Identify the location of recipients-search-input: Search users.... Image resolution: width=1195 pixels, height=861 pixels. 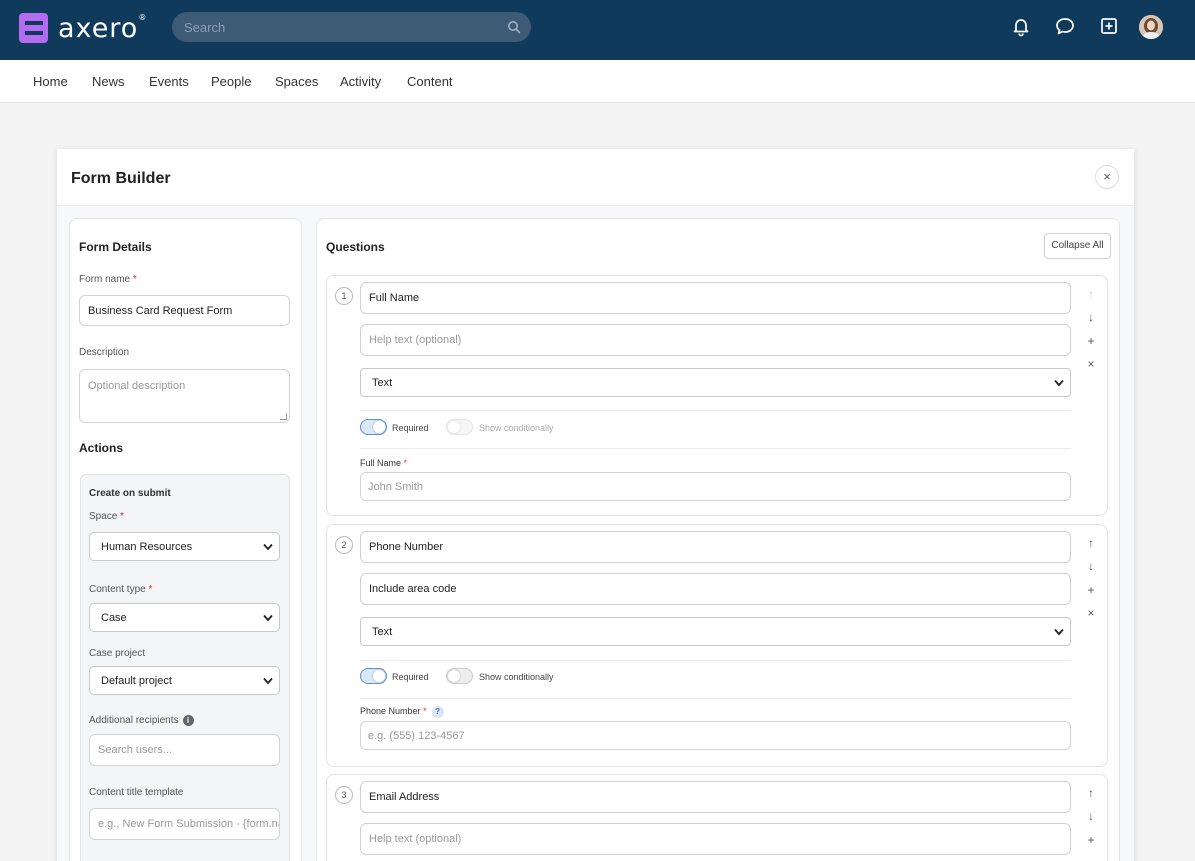
(184, 750).